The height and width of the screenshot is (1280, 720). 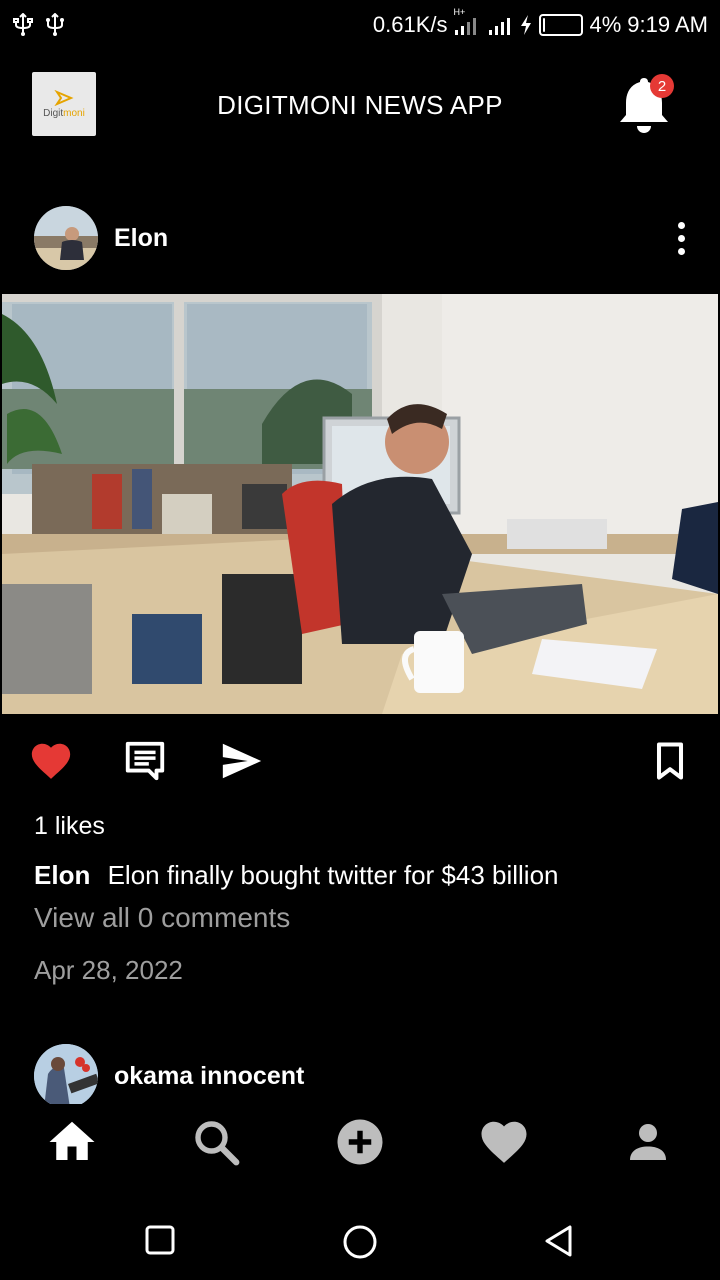 I want to click on signal-icon, so click(x=500, y=26).